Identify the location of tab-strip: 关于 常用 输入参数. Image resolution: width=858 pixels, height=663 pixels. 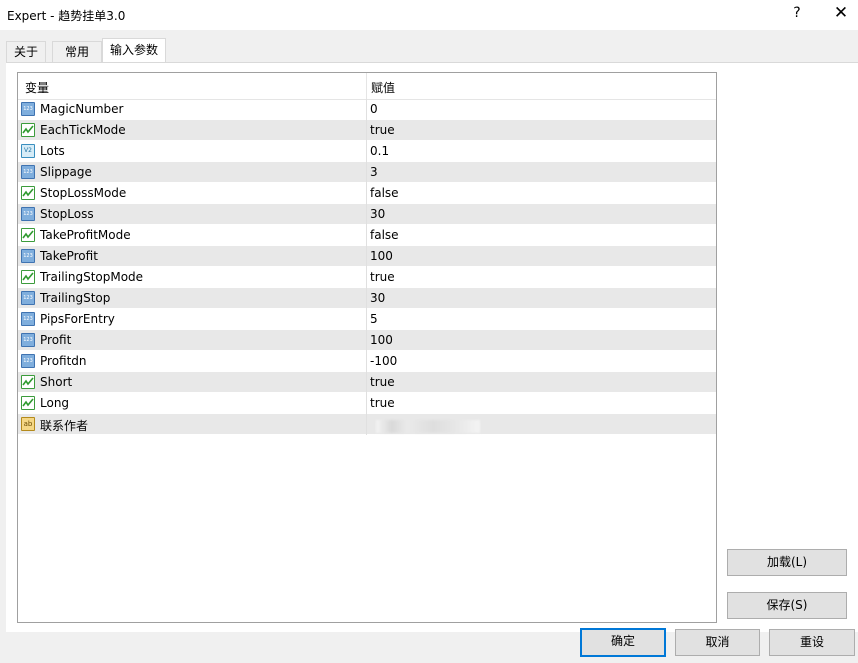
(432, 51).